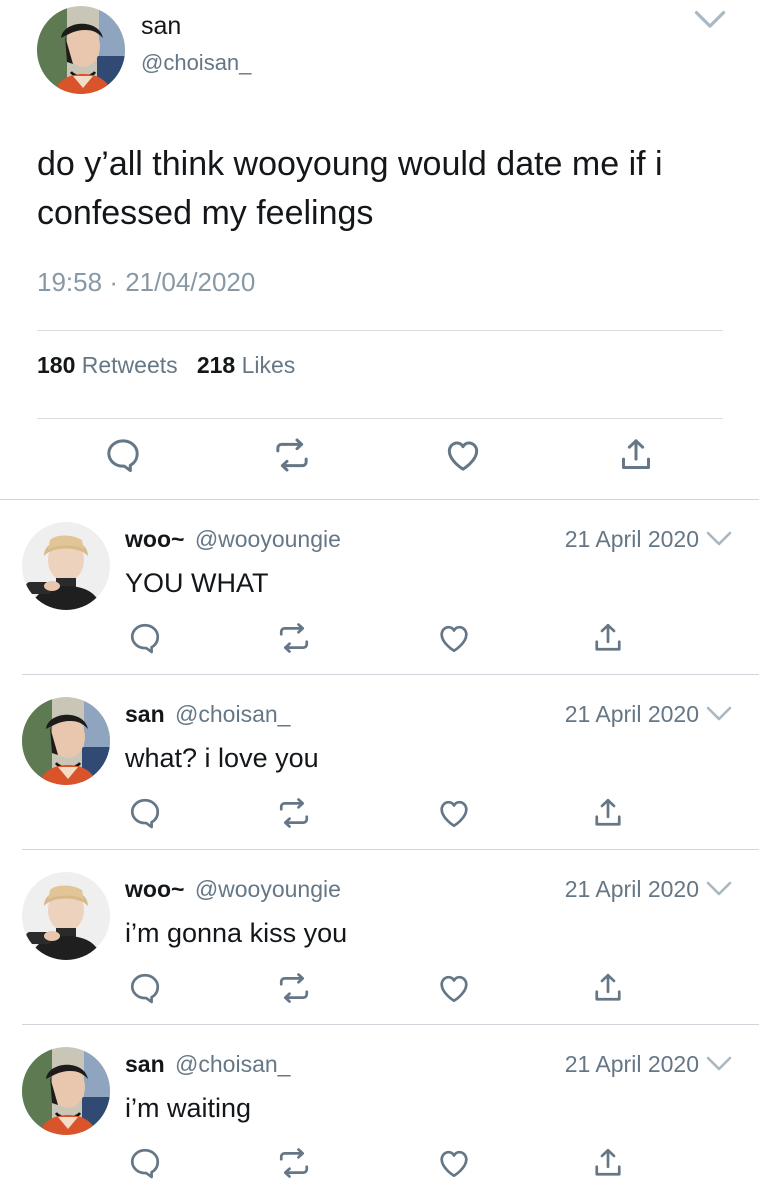 The width and height of the screenshot is (759, 1200). Describe the element at coordinates (197, 583) in the screenshot. I see `reply-text: YOU WHAT` at that location.